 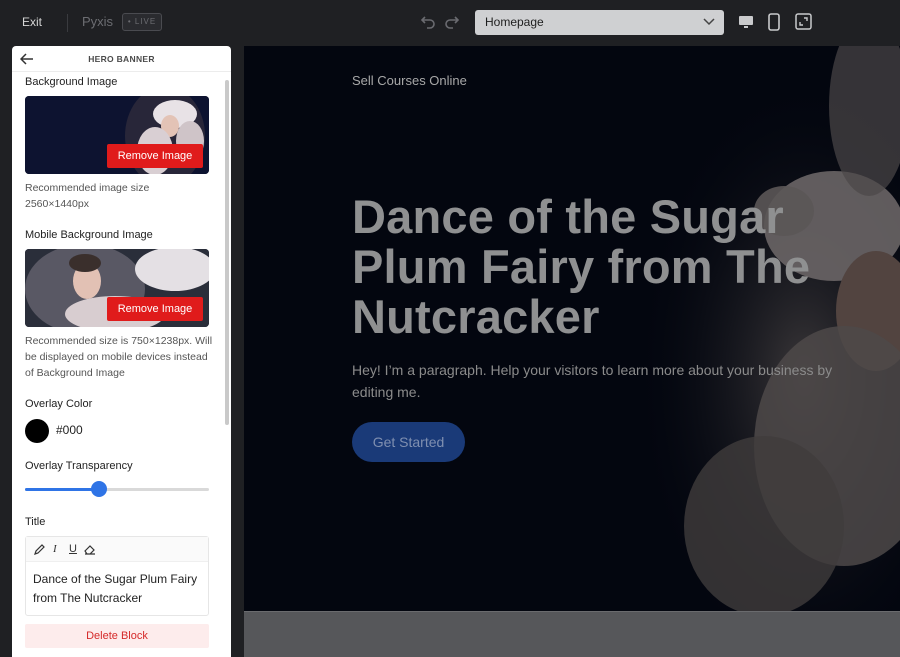 I want to click on redo-icon, so click(x=452, y=21).